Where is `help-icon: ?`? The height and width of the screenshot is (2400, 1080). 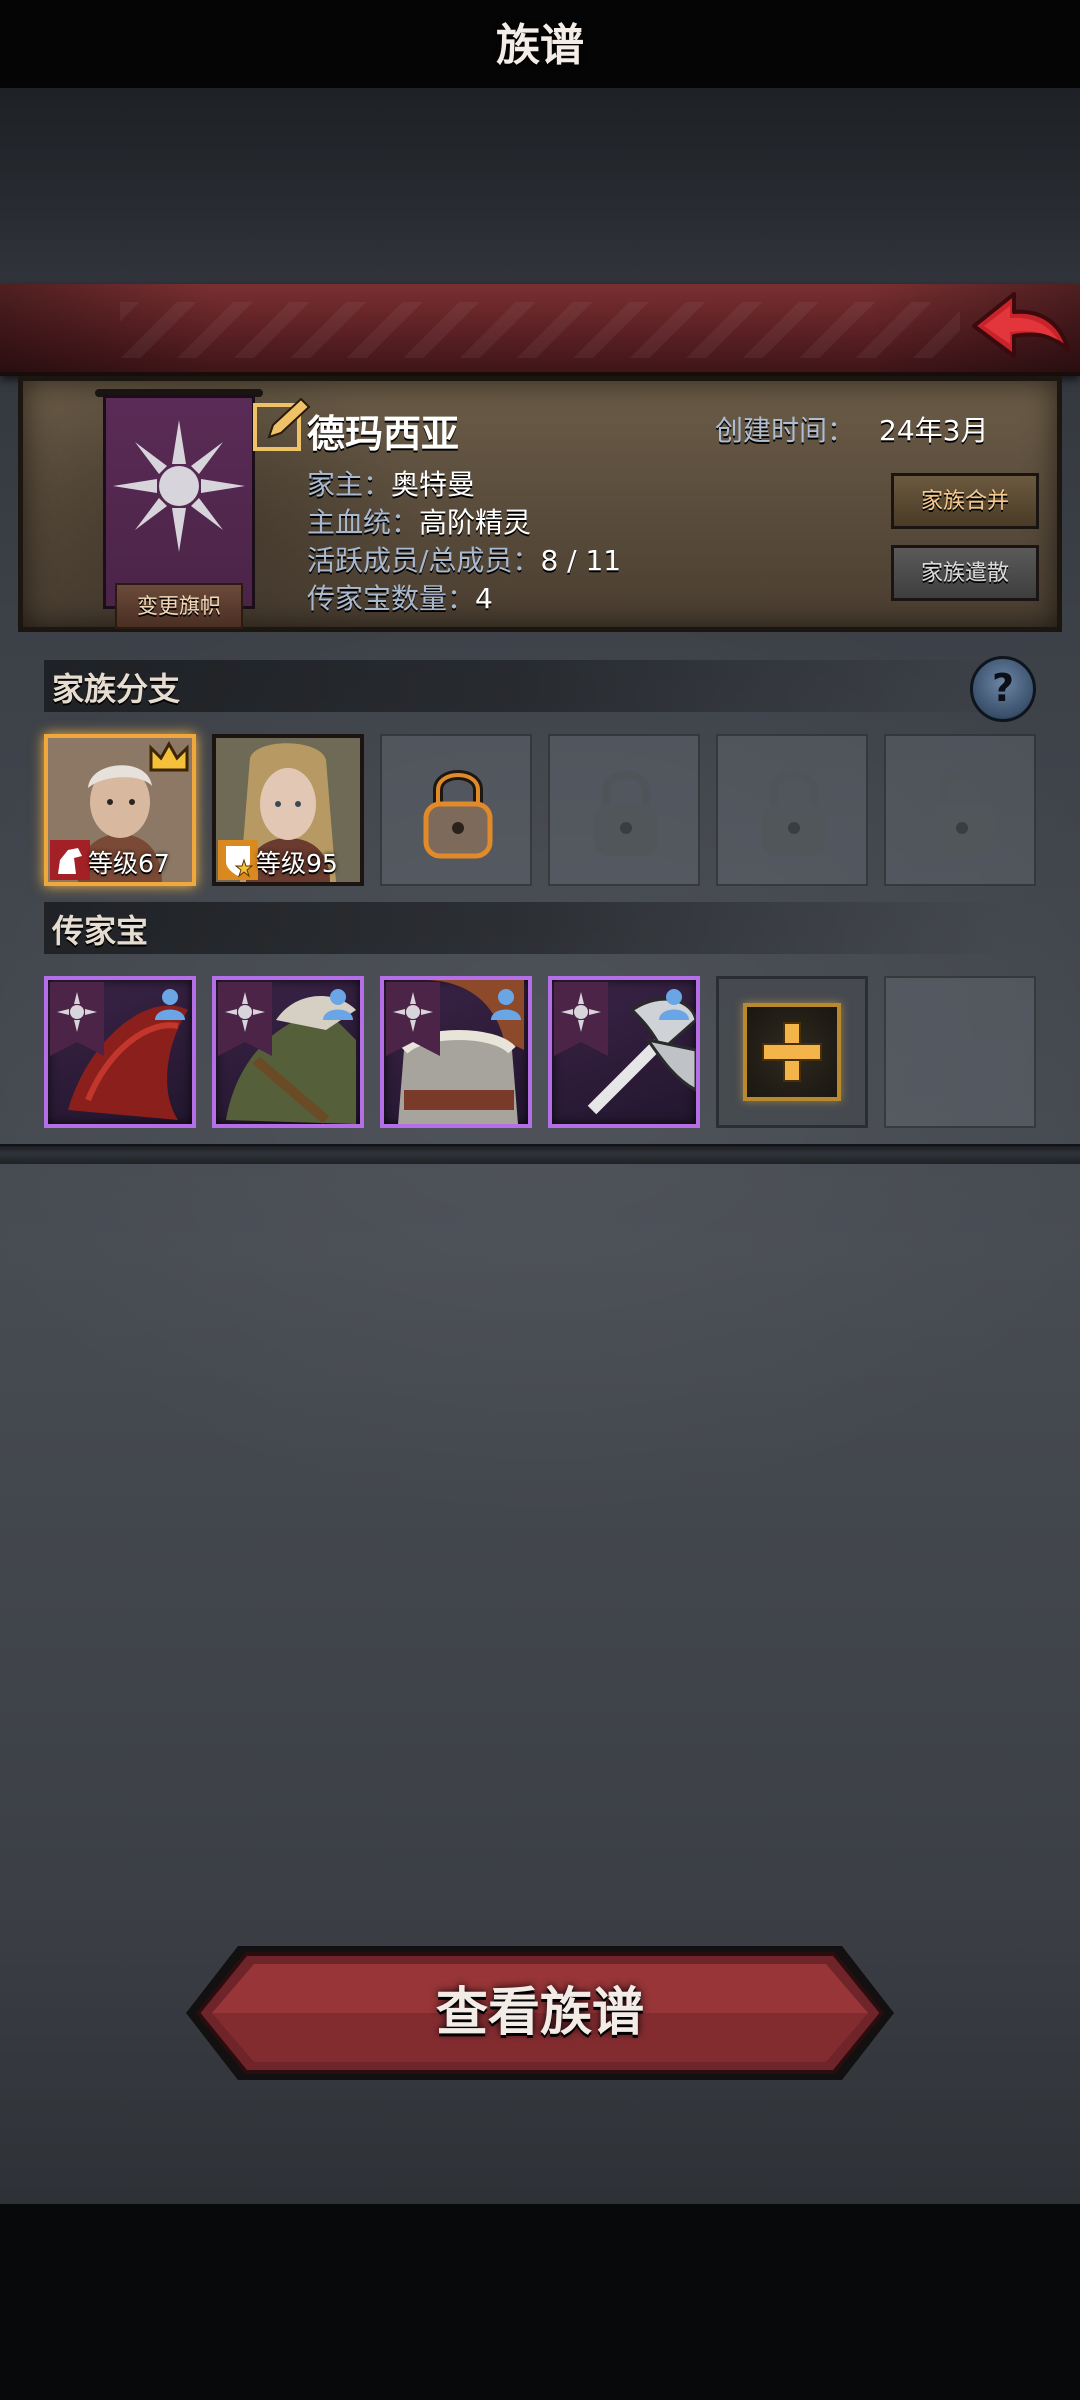
help-icon: ? is located at coordinates (1003, 689).